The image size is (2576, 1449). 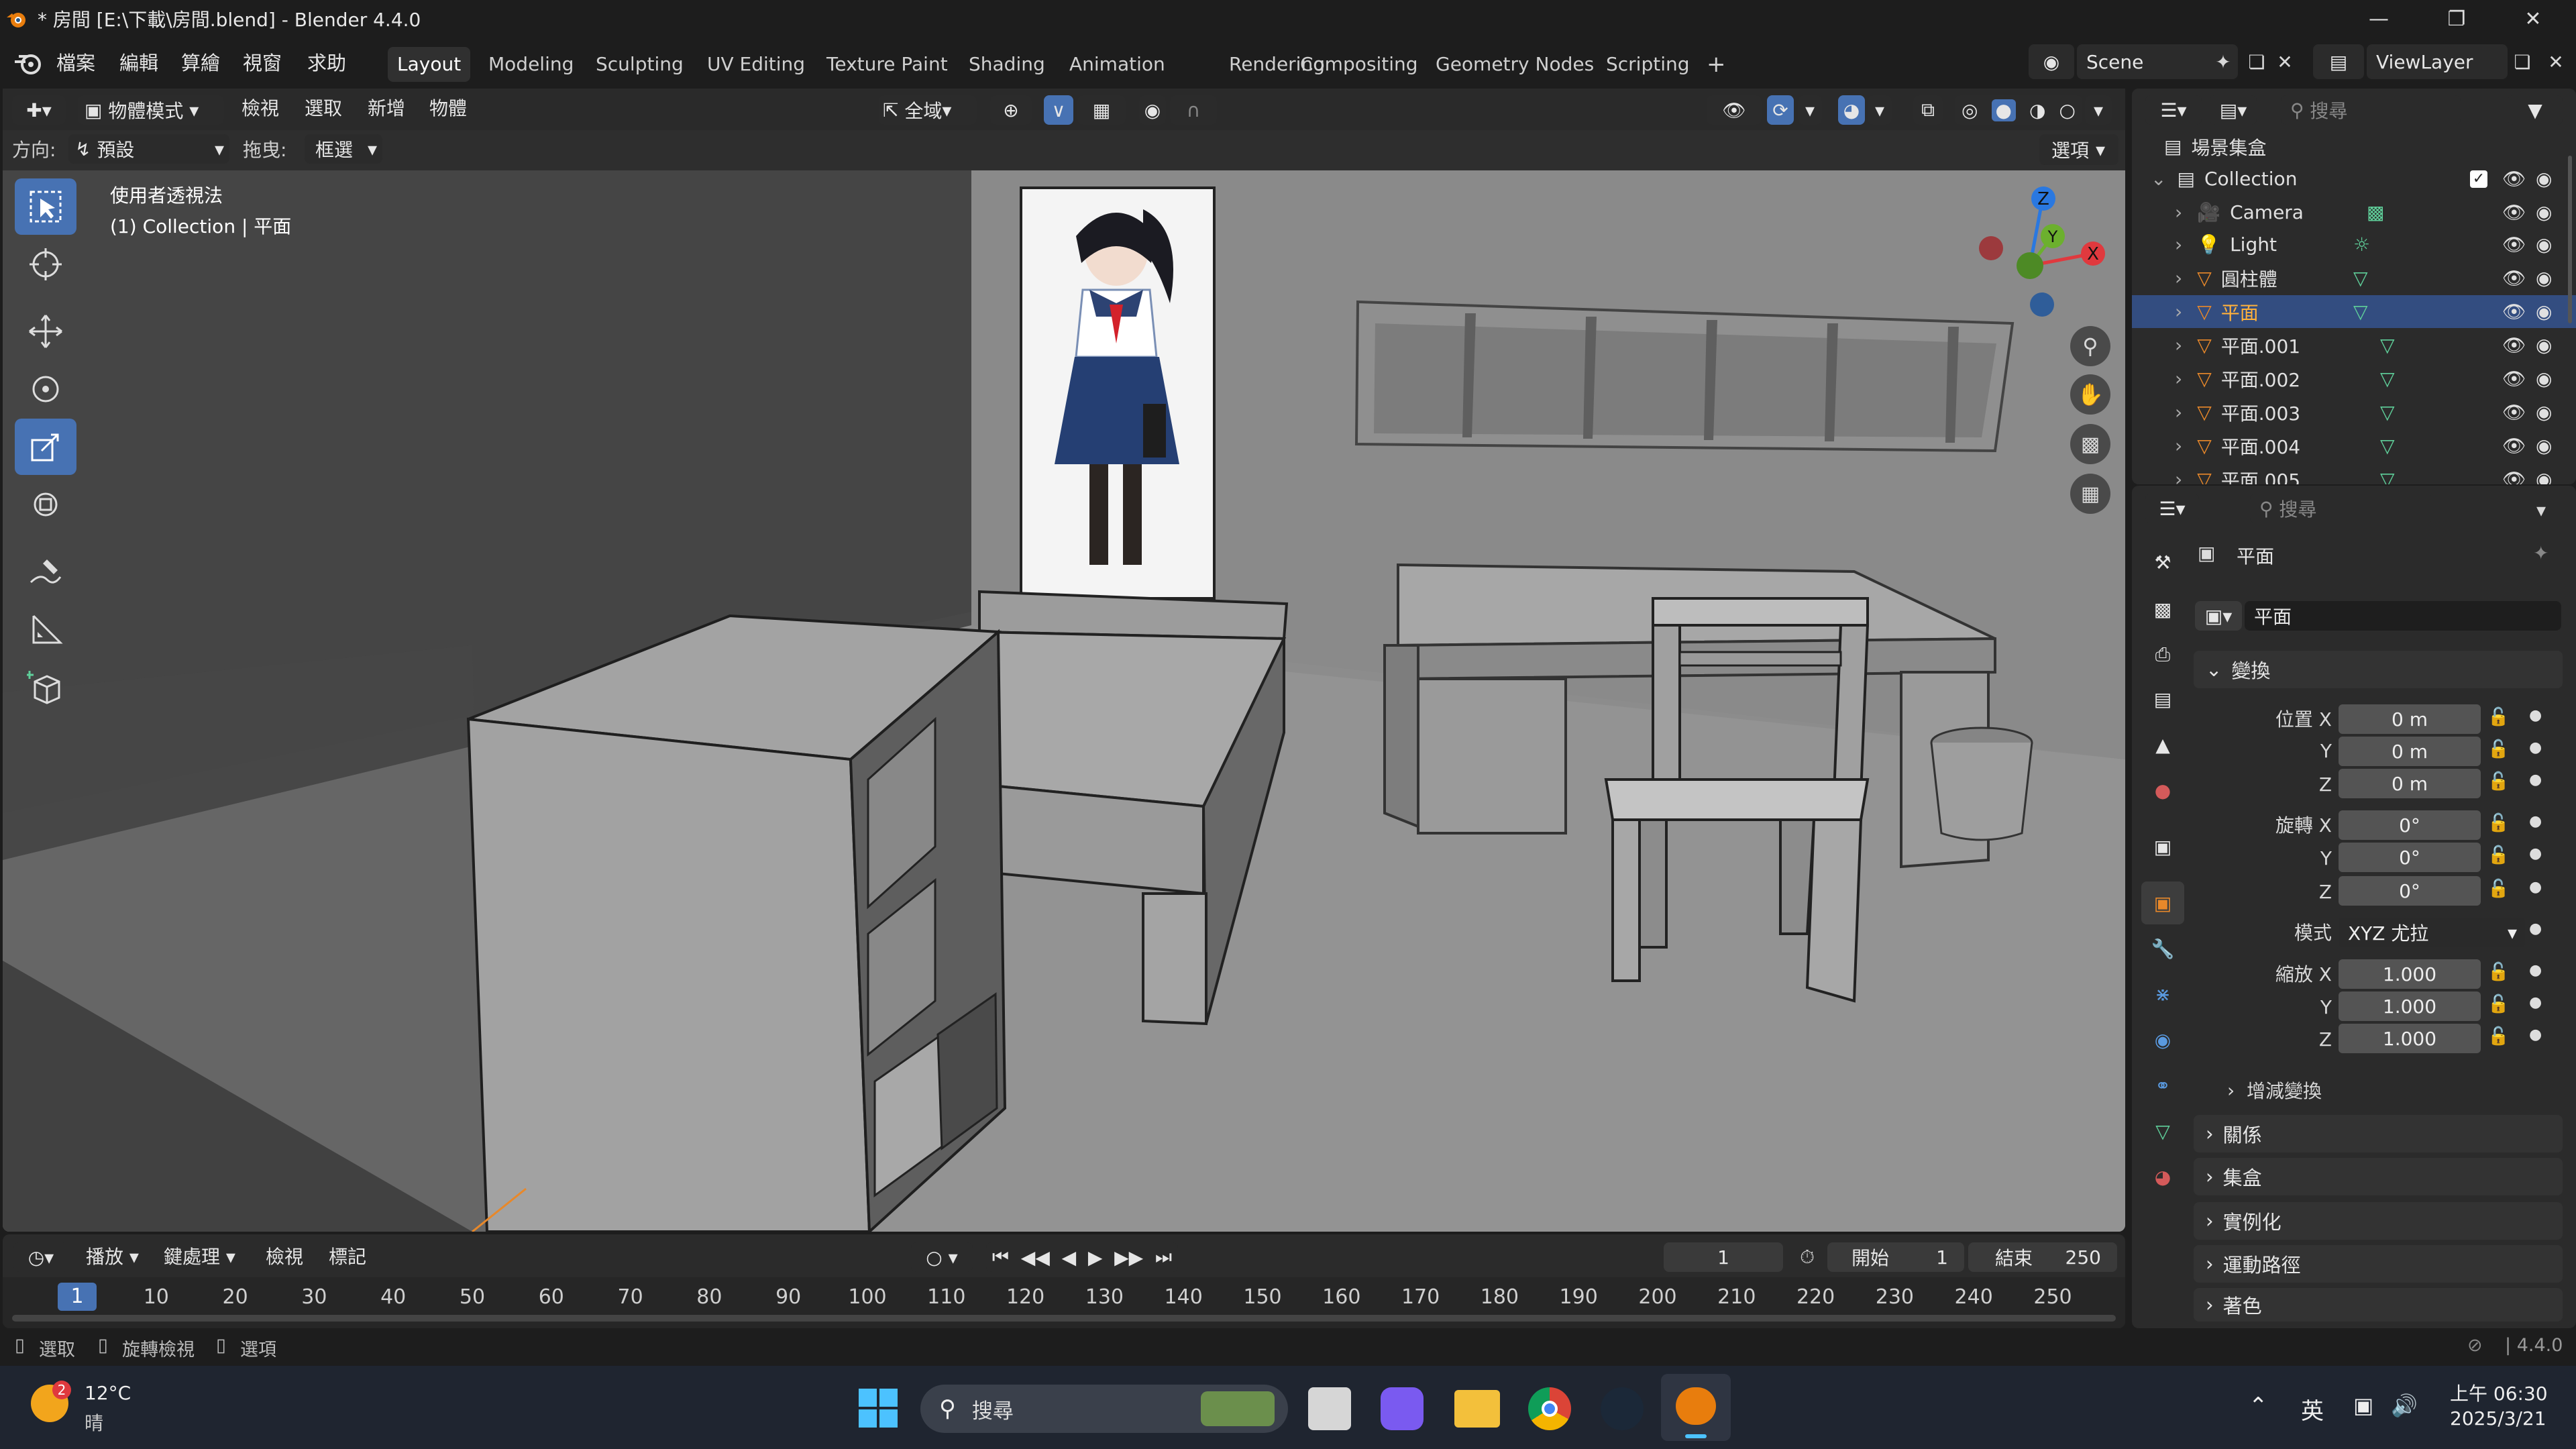 I want to click on render-properties-tab: ▩, so click(x=2162, y=609).